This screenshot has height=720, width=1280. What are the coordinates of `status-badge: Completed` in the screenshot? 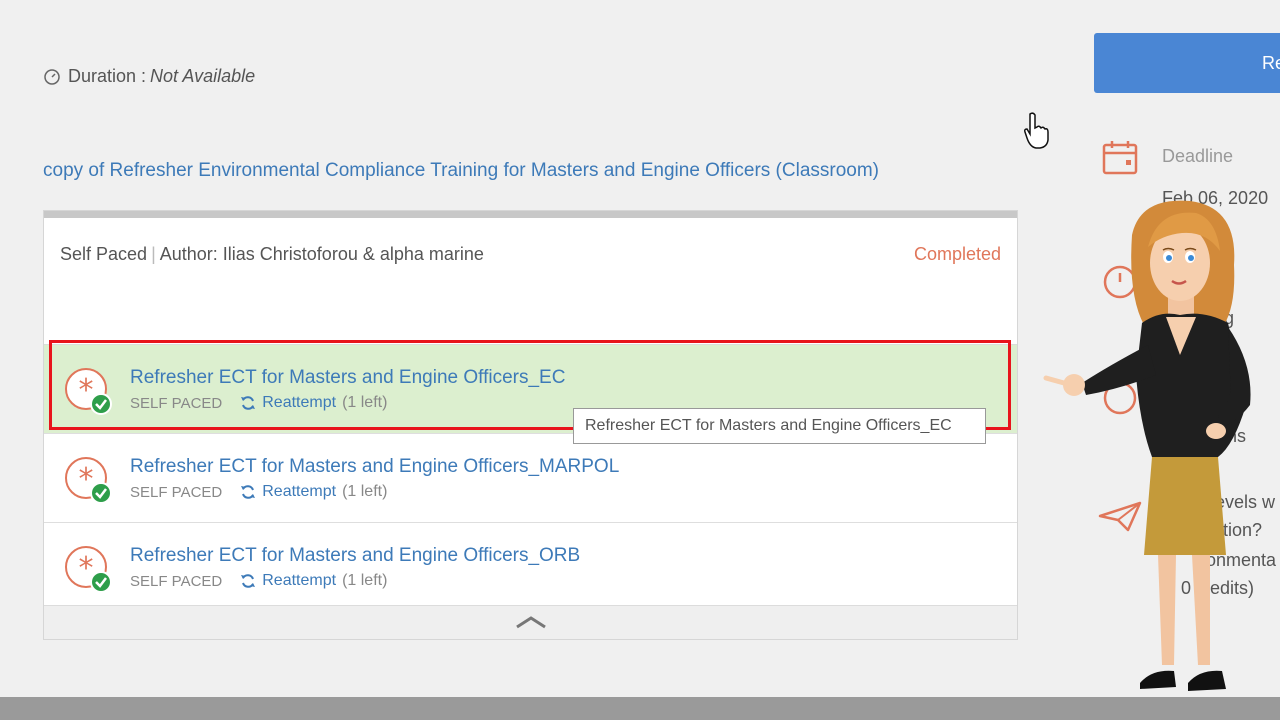 It's located at (957, 254).